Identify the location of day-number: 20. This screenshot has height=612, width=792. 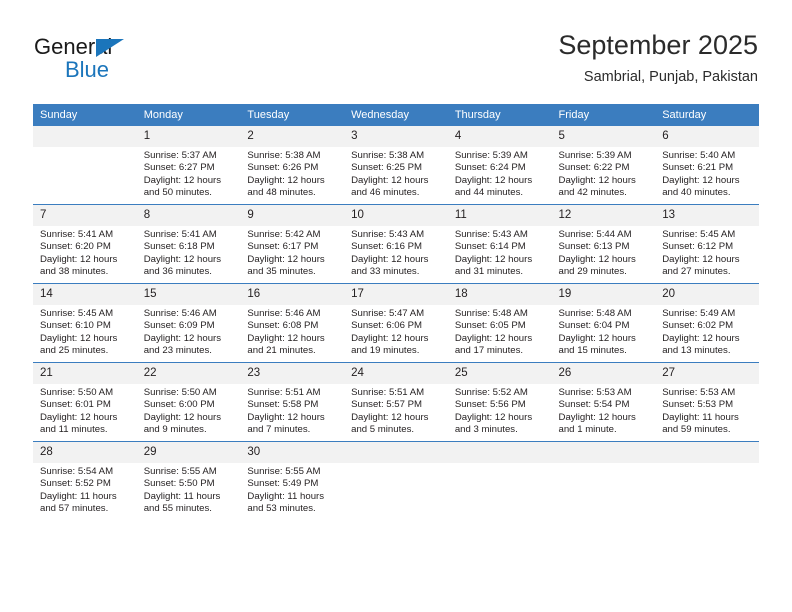
(707, 294).